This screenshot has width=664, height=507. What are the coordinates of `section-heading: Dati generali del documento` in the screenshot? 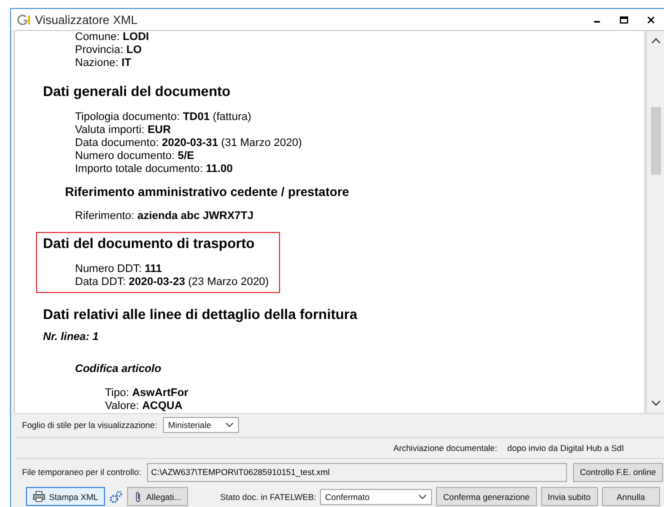 It's located at (137, 91).